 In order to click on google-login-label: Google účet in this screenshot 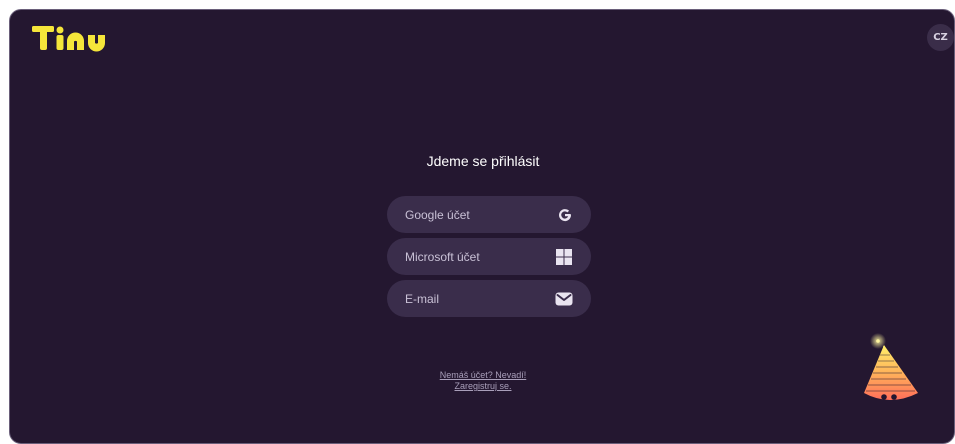, I will do `click(437, 214)`.